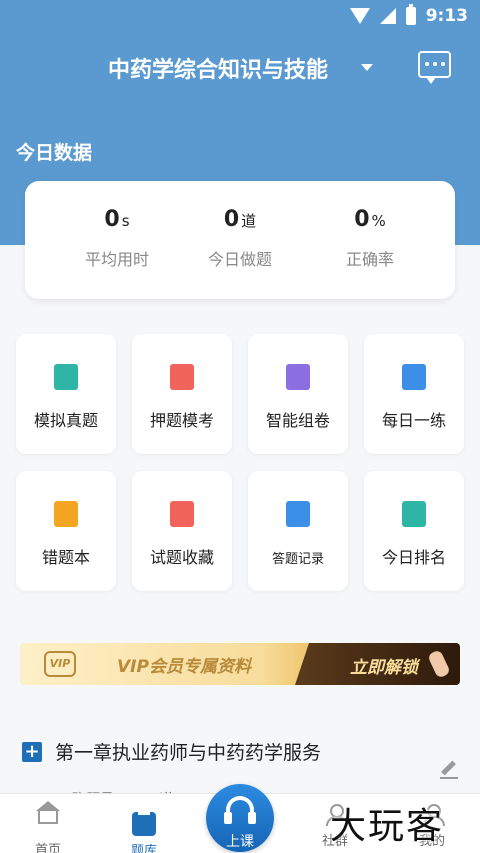 The height and width of the screenshot is (853, 480). I want to click on tool-label: 今日排名, so click(413, 557).